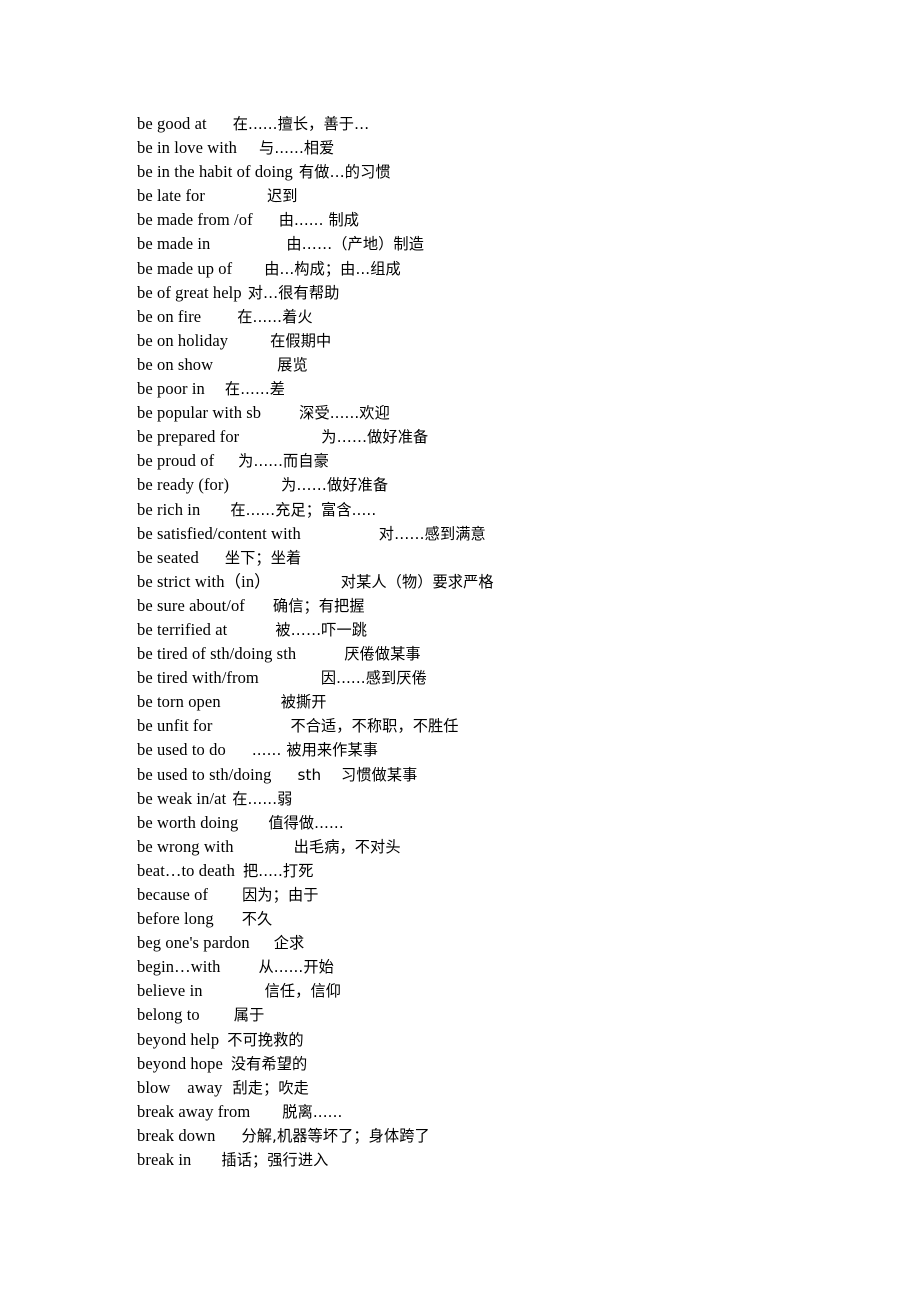 The height and width of the screenshot is (1302, 920). Describe the element at coordinates (215, 172) in the screenshot. I see `phrase-term: be in the habit of doing` at that location.